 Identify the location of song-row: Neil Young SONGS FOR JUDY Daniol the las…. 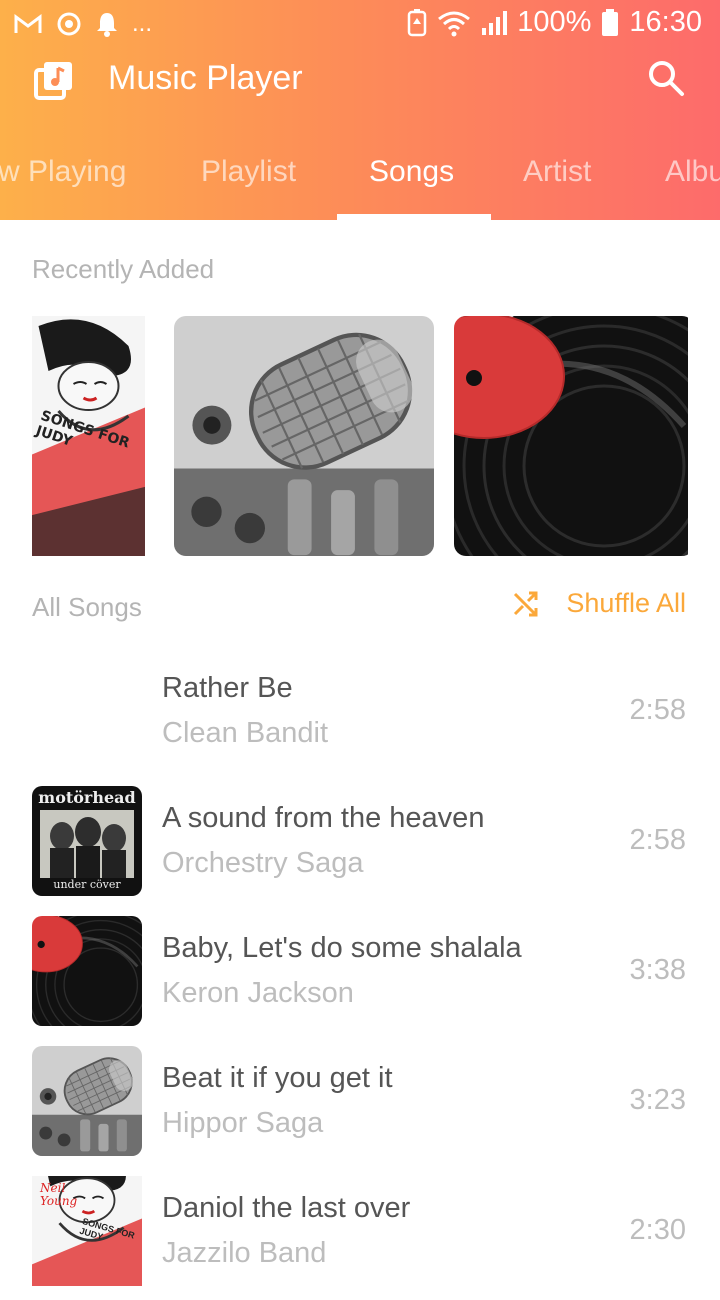
(360, 1235).